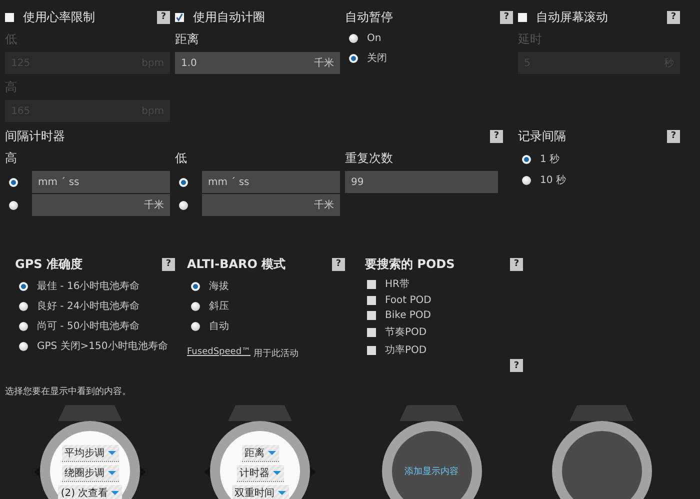 The width and height of the screenshot is (700, 499). I want to click on section-title: ALTI-BARO 模式, so click(236, 264).